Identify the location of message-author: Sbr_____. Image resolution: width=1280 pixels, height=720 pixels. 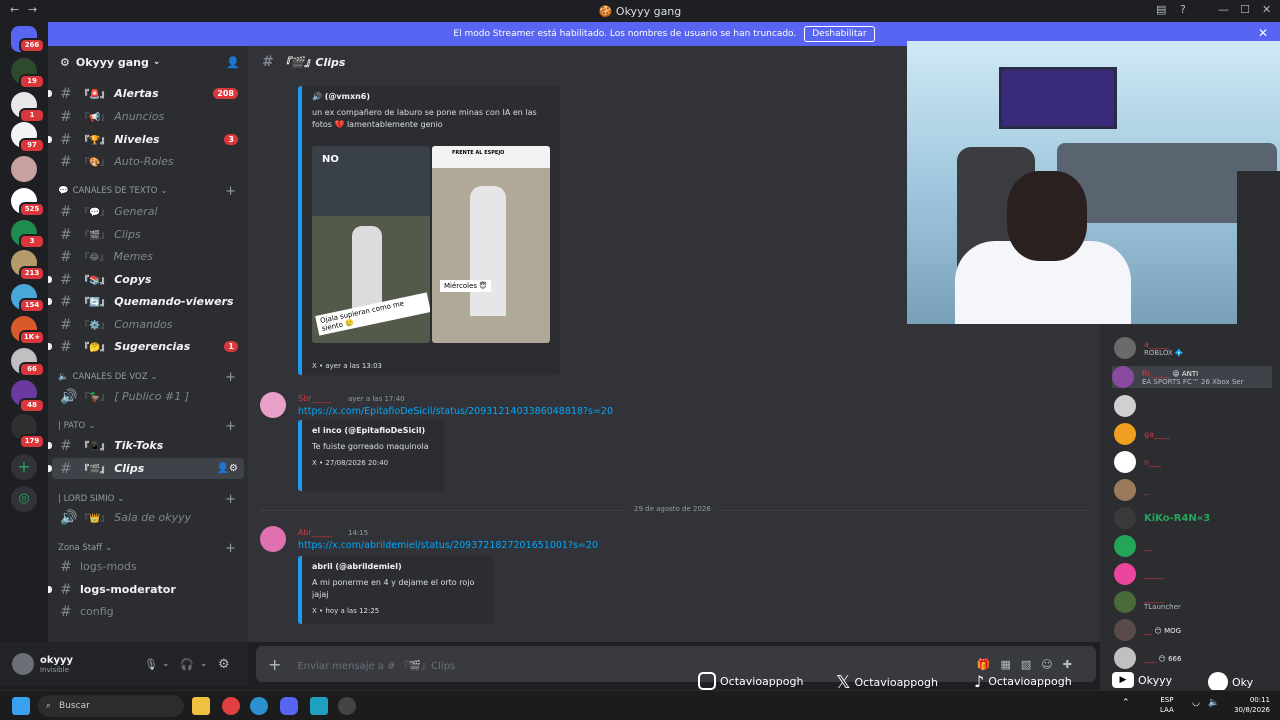
(314, 398).